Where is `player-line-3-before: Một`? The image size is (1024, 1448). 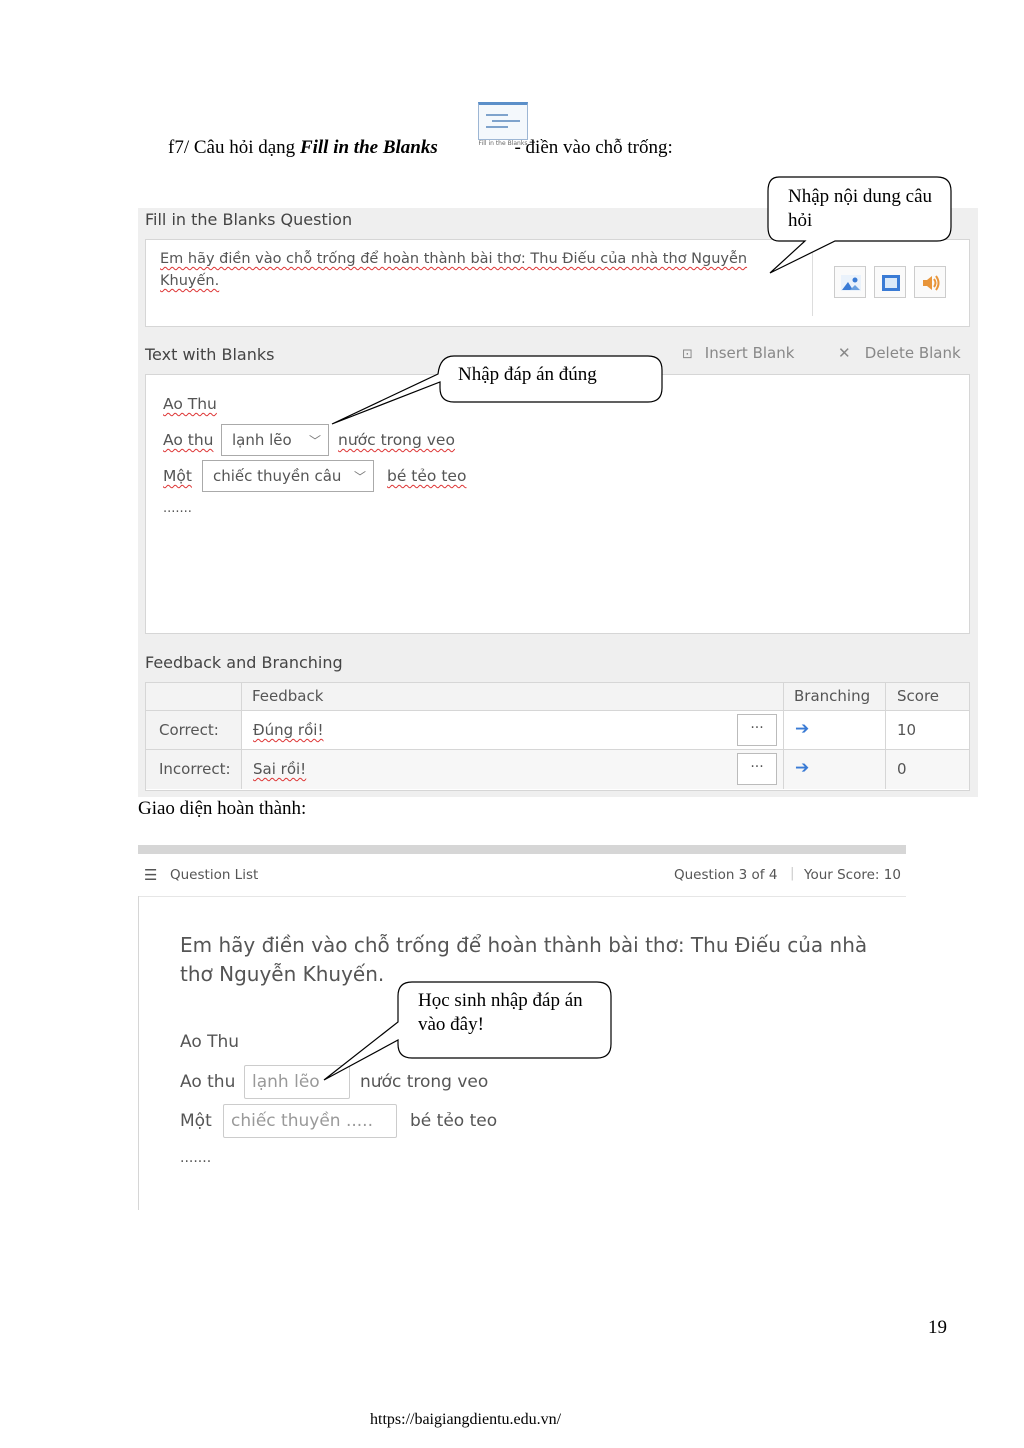 player-line-3-before: Một is located at coordinates (196, 1121).